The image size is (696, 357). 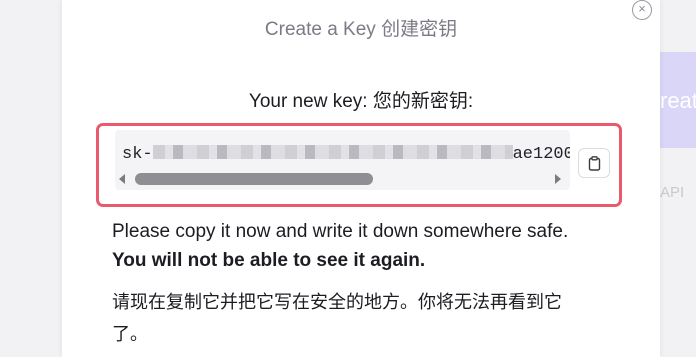 What do you see at coordinates (642, 10) in the screenshot?
I see `close-icon: ×` at bounding box center [642, 10].